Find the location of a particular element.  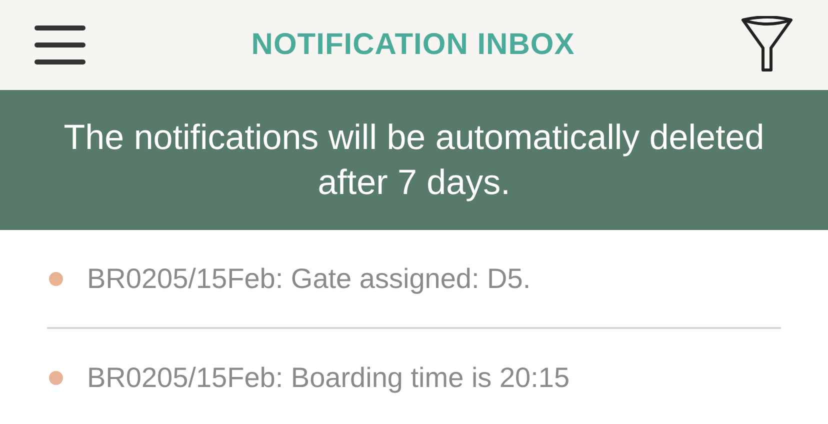

menu-button is located at coordinates (60, 45).